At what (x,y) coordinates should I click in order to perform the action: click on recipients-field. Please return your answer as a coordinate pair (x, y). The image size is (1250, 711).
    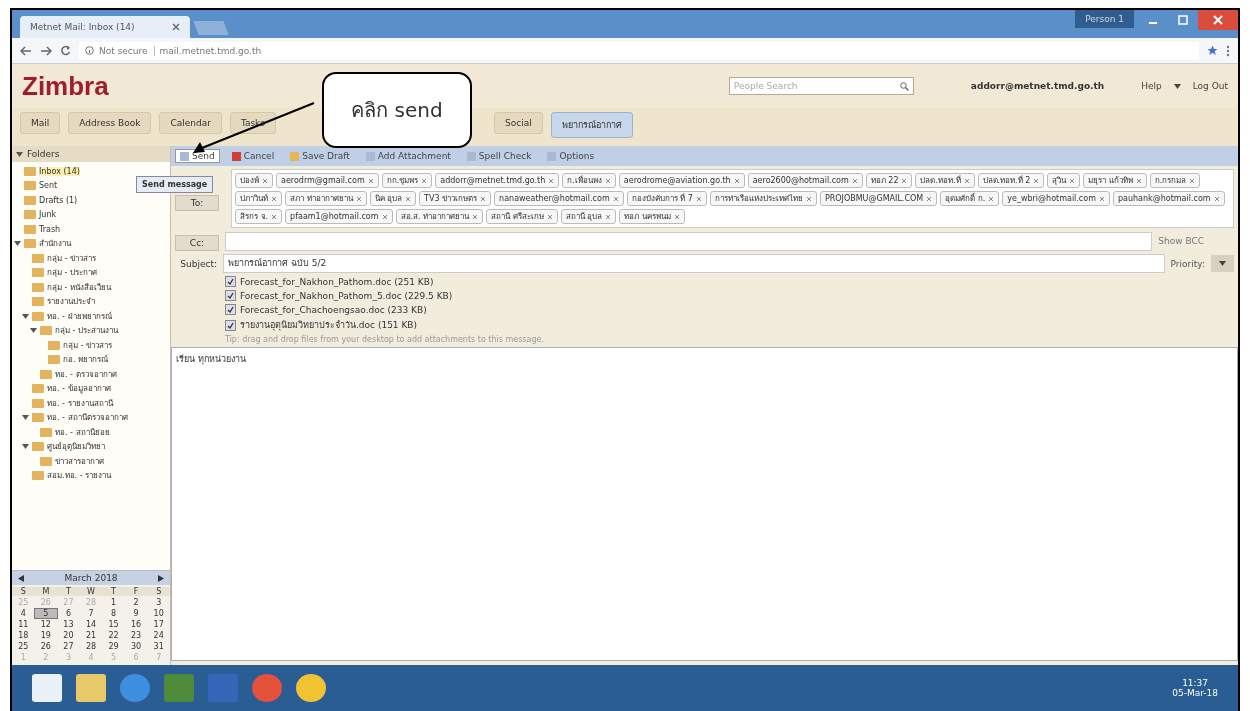
    Looking at the image, I should click on (732, 198).